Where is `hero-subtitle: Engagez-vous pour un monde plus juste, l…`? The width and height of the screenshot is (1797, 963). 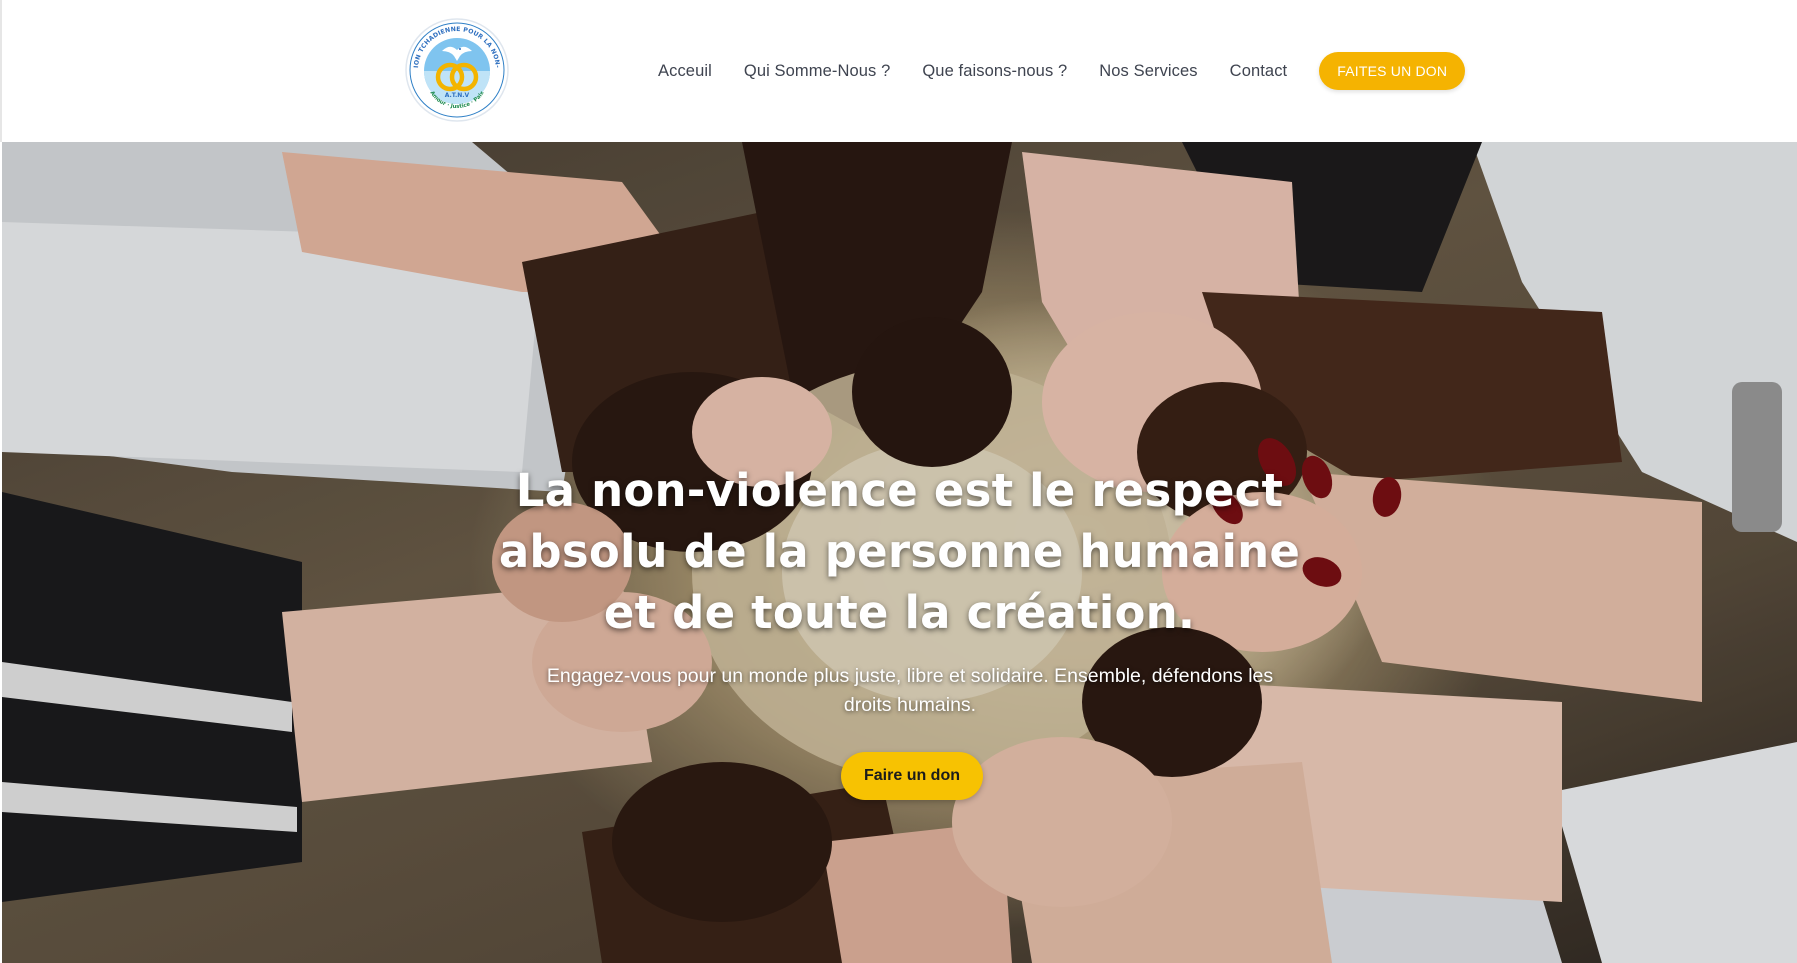 hero-subtitle: Engagez-vous pour un monde plus juste, l… is located at coordinates (910, 690).